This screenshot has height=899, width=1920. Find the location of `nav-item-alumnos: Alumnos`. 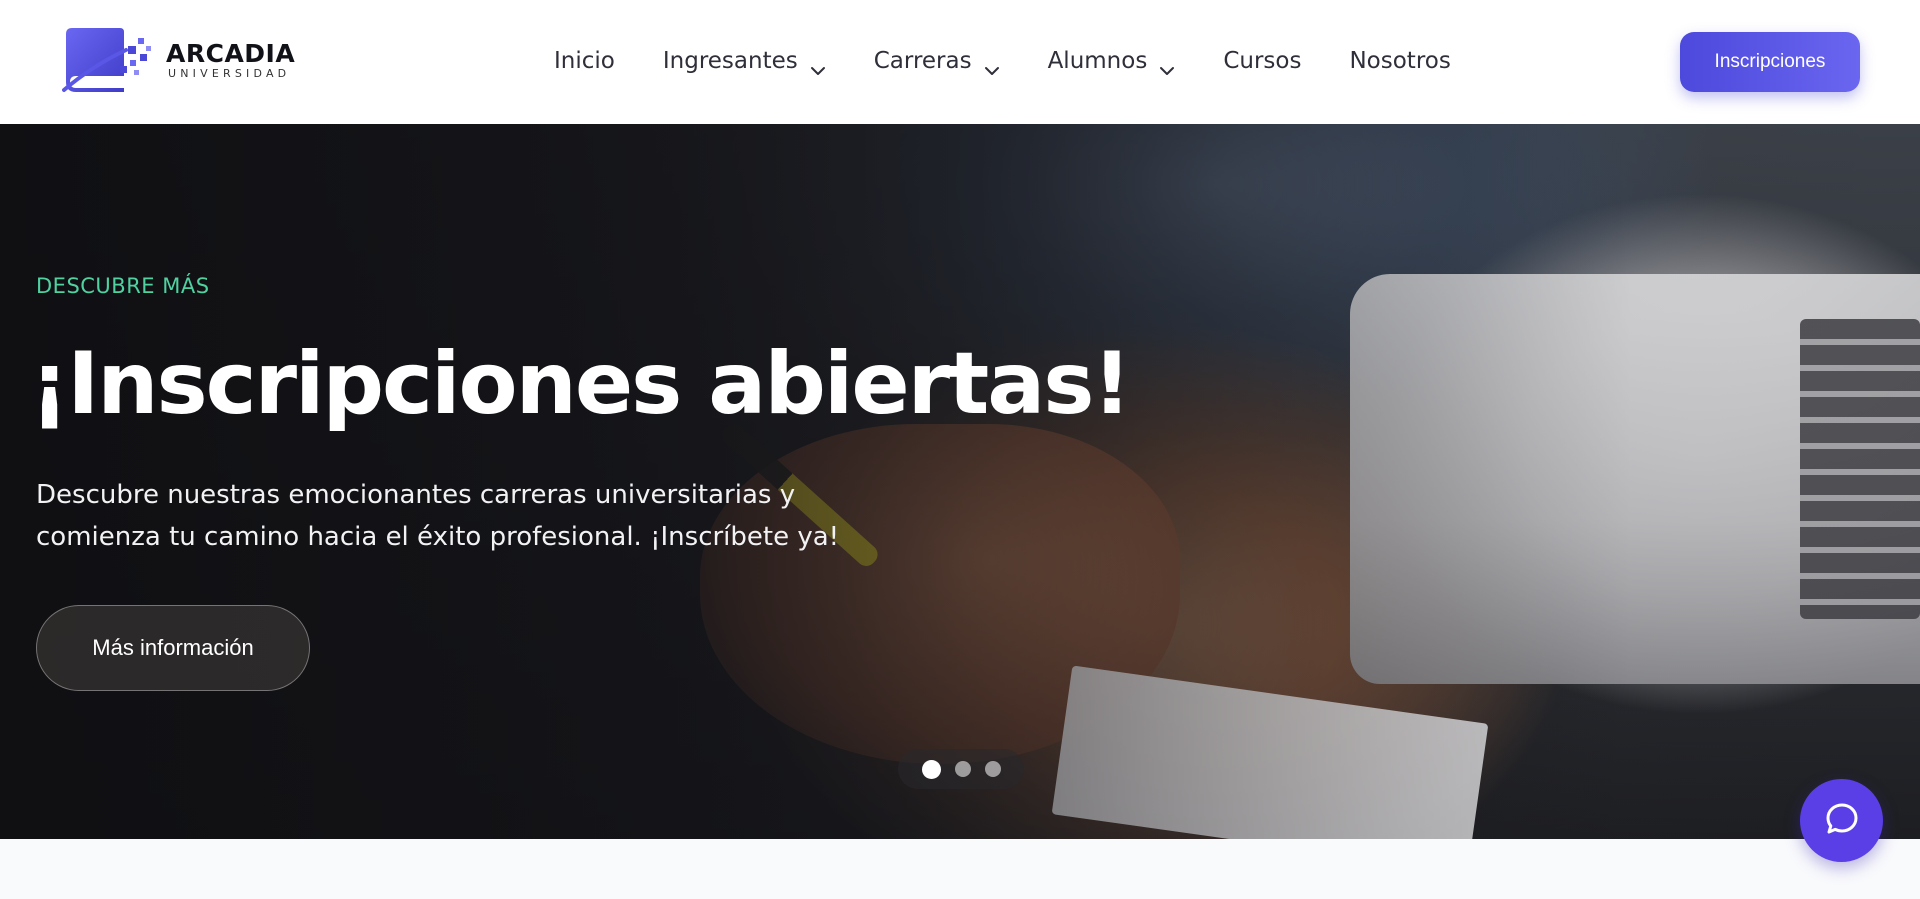

nav-item-alumnos: Alumnos is located at coordinates (1112, 61).